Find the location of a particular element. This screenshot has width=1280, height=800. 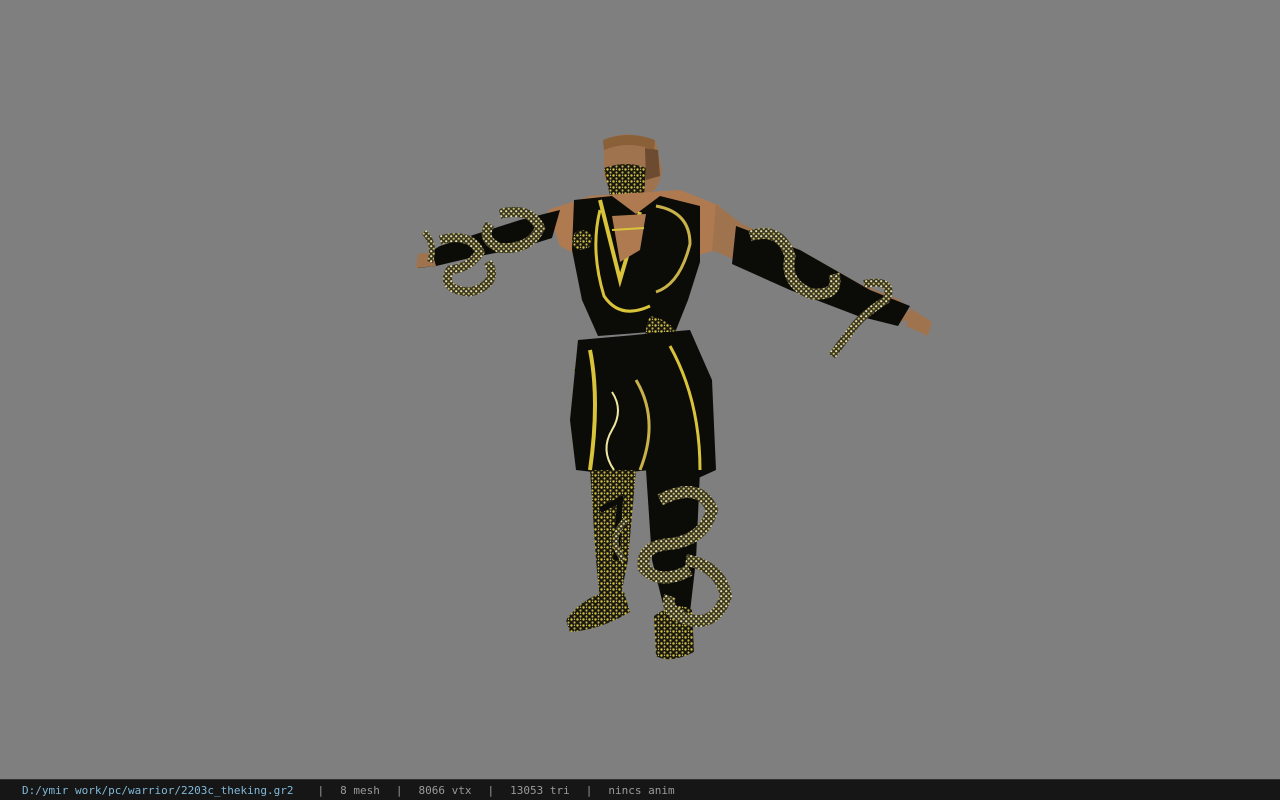

character-torso is located at coordinates (636, 266).